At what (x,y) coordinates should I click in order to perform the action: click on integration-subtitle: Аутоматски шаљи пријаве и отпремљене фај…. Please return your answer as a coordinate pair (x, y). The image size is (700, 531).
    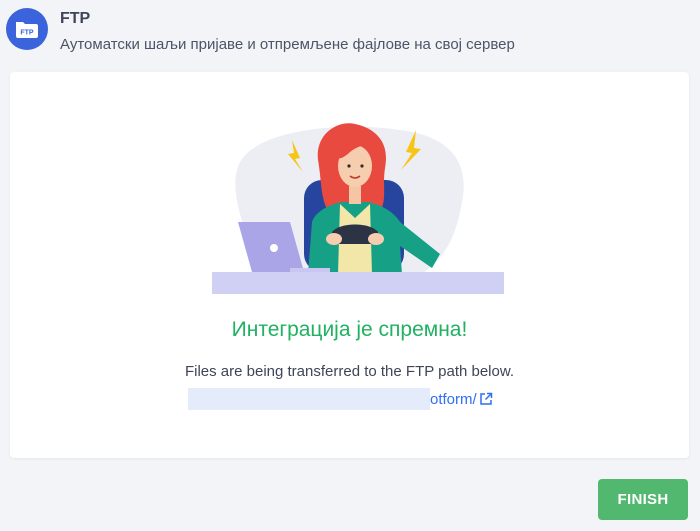
    Looking at the image, I should click on (287, 44).